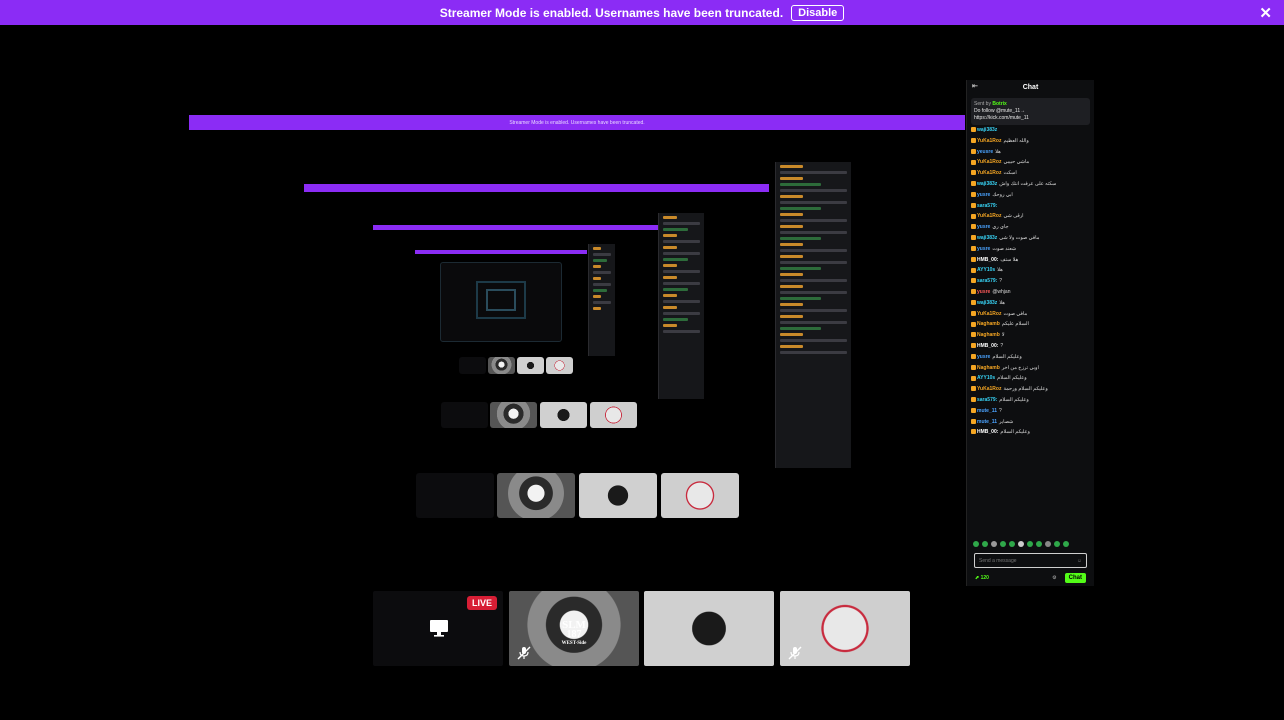  Describe the element at coordinates (1030, 357) in the screenshot. I see `chat-message: yusre وعليكم السلام` at that location.